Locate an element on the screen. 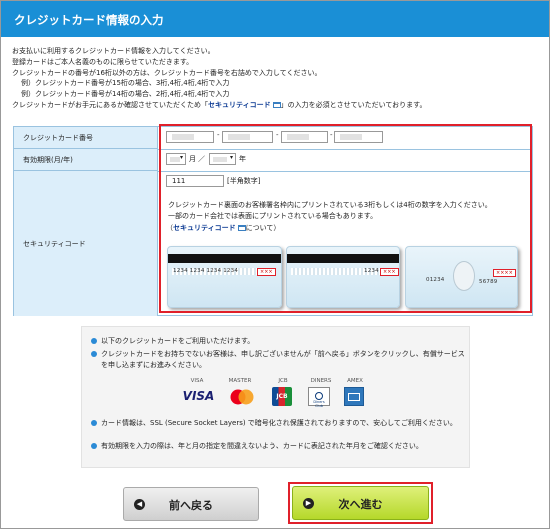  brand-label-jcb: JCB is located at coordinates (283, 381).